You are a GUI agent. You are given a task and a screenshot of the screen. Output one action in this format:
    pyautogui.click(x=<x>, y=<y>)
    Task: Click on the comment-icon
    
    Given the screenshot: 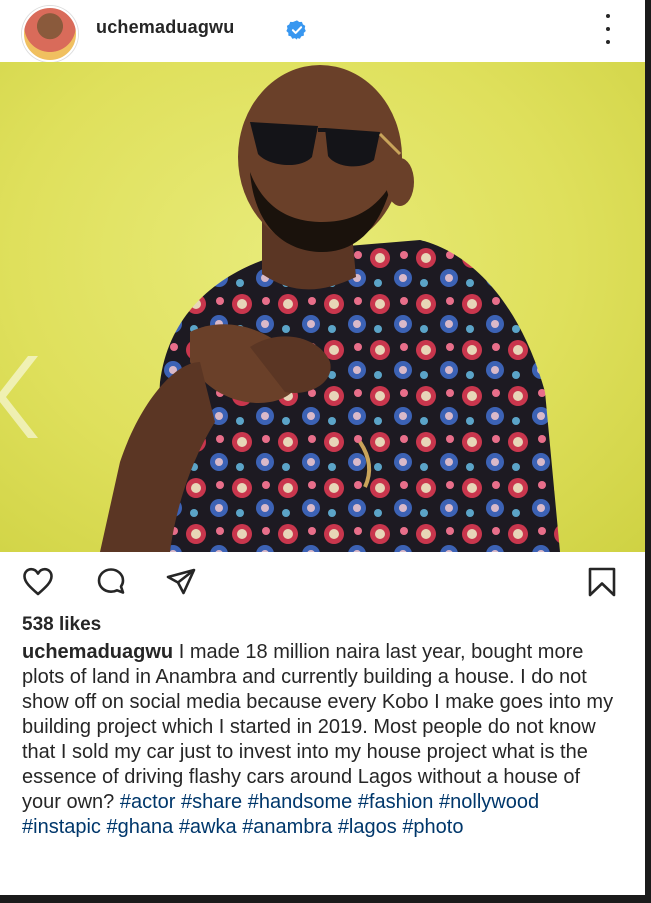 What is the action you would take?
    pyautogui.click(x=111, y=582)
    